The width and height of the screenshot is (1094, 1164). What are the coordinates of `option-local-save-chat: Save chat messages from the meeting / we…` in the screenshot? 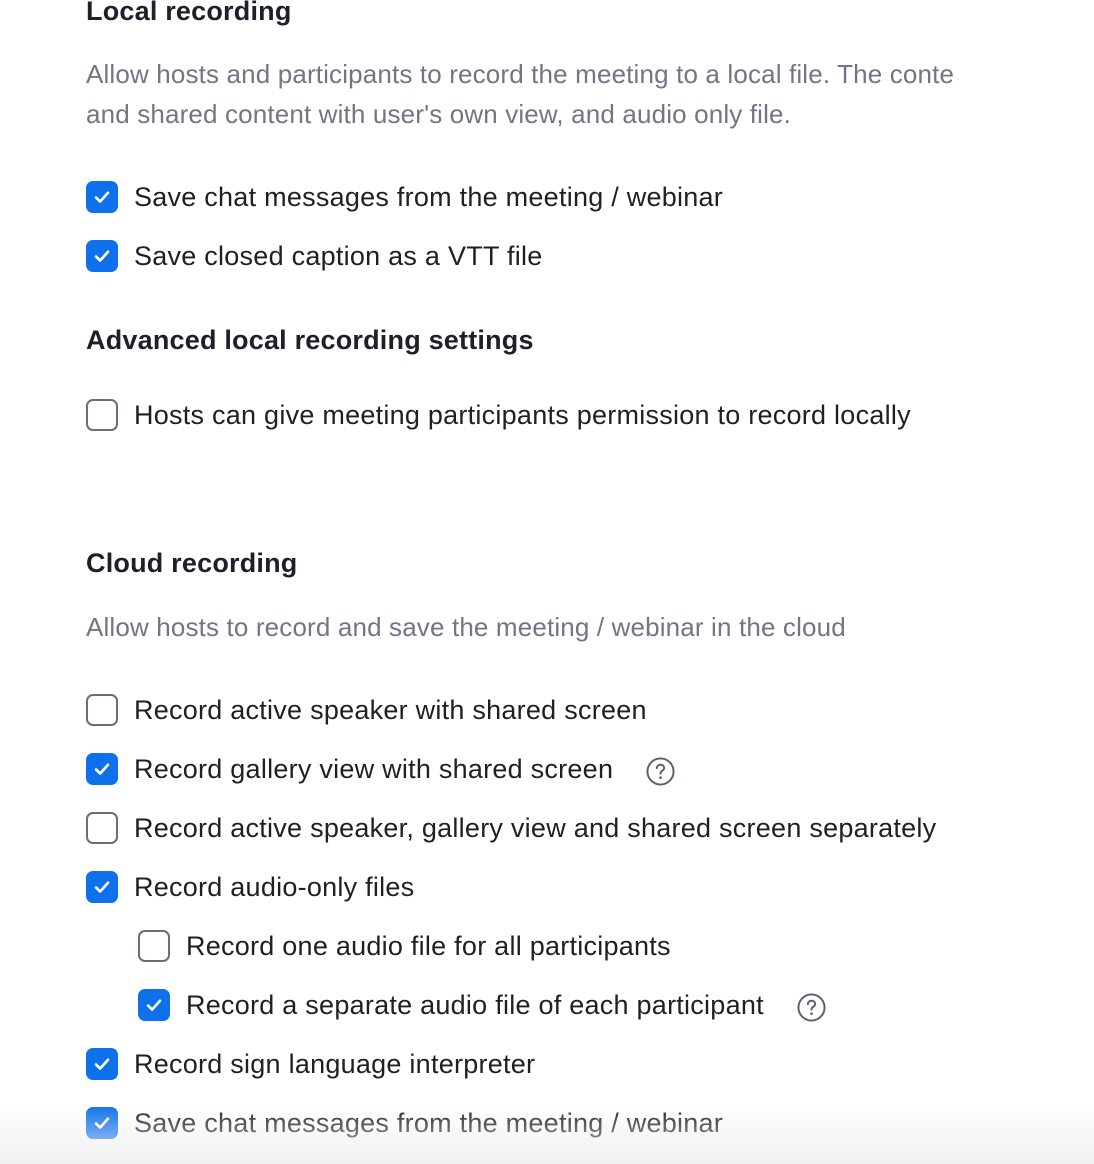 It's located at (404, 197).